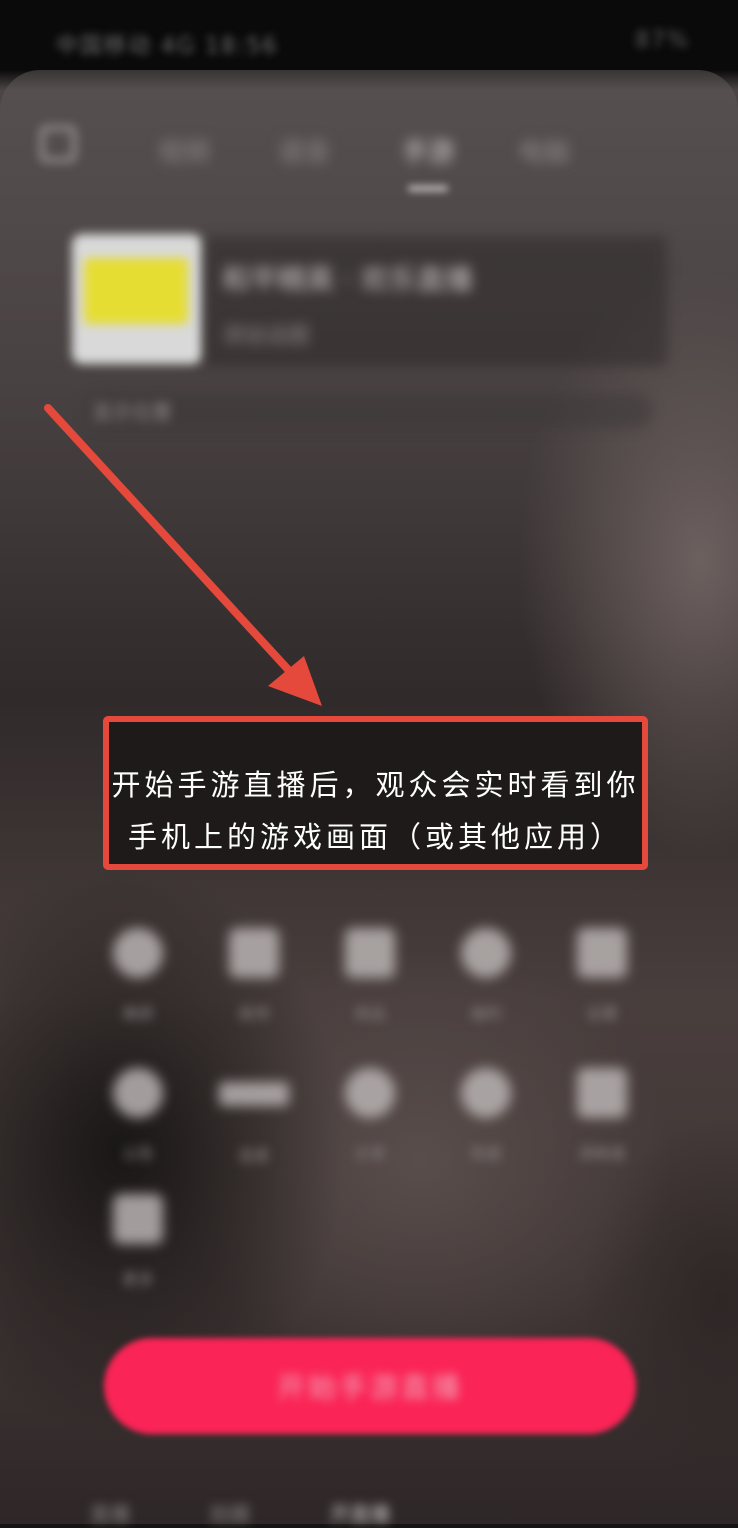 Image resolution: width=738 pixels, height=1528 pixels. What do you see at coordinates (137, 299) in the screenshot?
I see `cover-thumbnail` at bounding box center [137, 299].